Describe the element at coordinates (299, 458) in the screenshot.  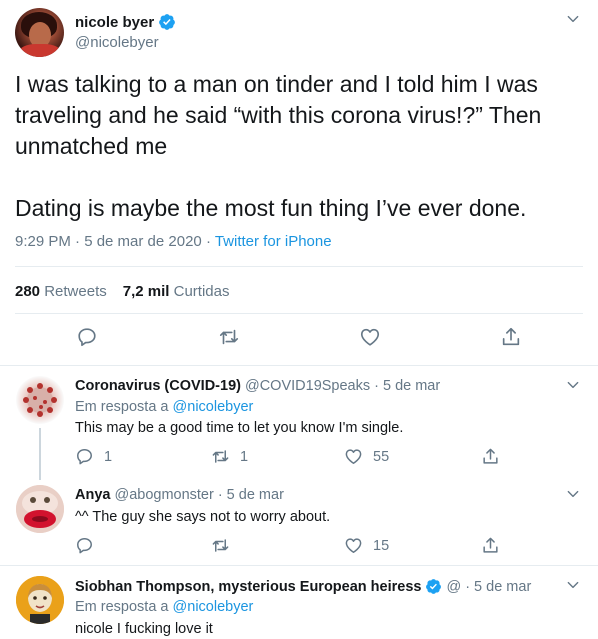
I see `reply-actions: 1 1 55` at that location.